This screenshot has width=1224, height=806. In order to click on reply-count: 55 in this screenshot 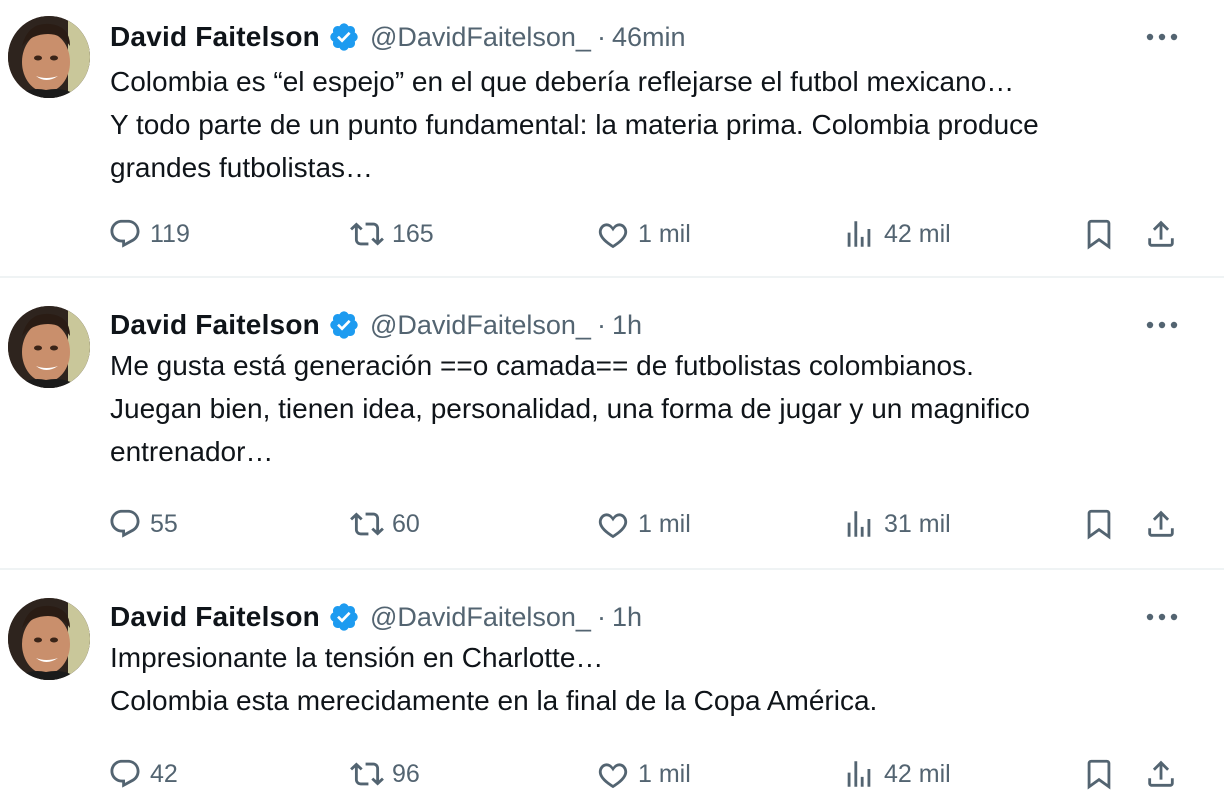, I will do `click(164, 523)`.